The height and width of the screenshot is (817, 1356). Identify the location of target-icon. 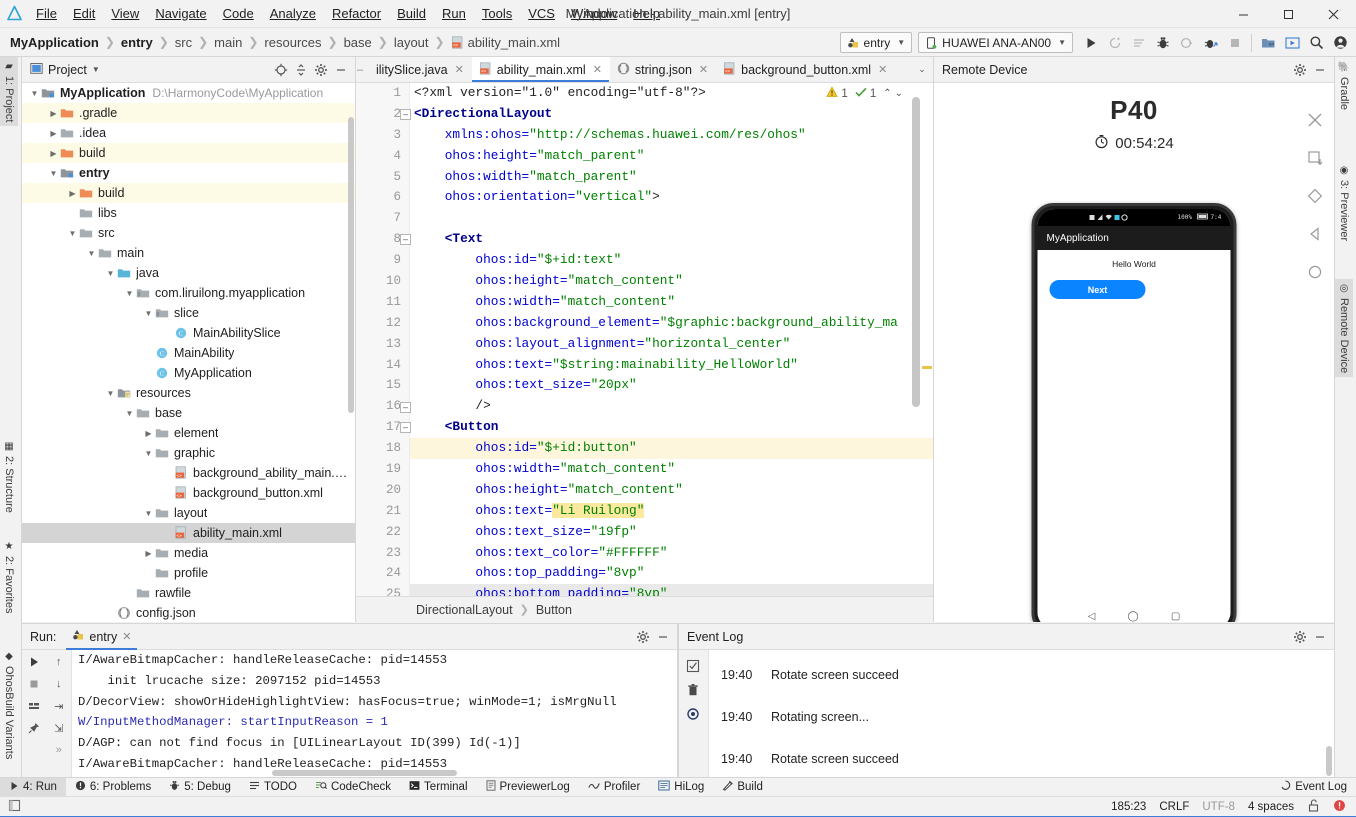
(281, 70).